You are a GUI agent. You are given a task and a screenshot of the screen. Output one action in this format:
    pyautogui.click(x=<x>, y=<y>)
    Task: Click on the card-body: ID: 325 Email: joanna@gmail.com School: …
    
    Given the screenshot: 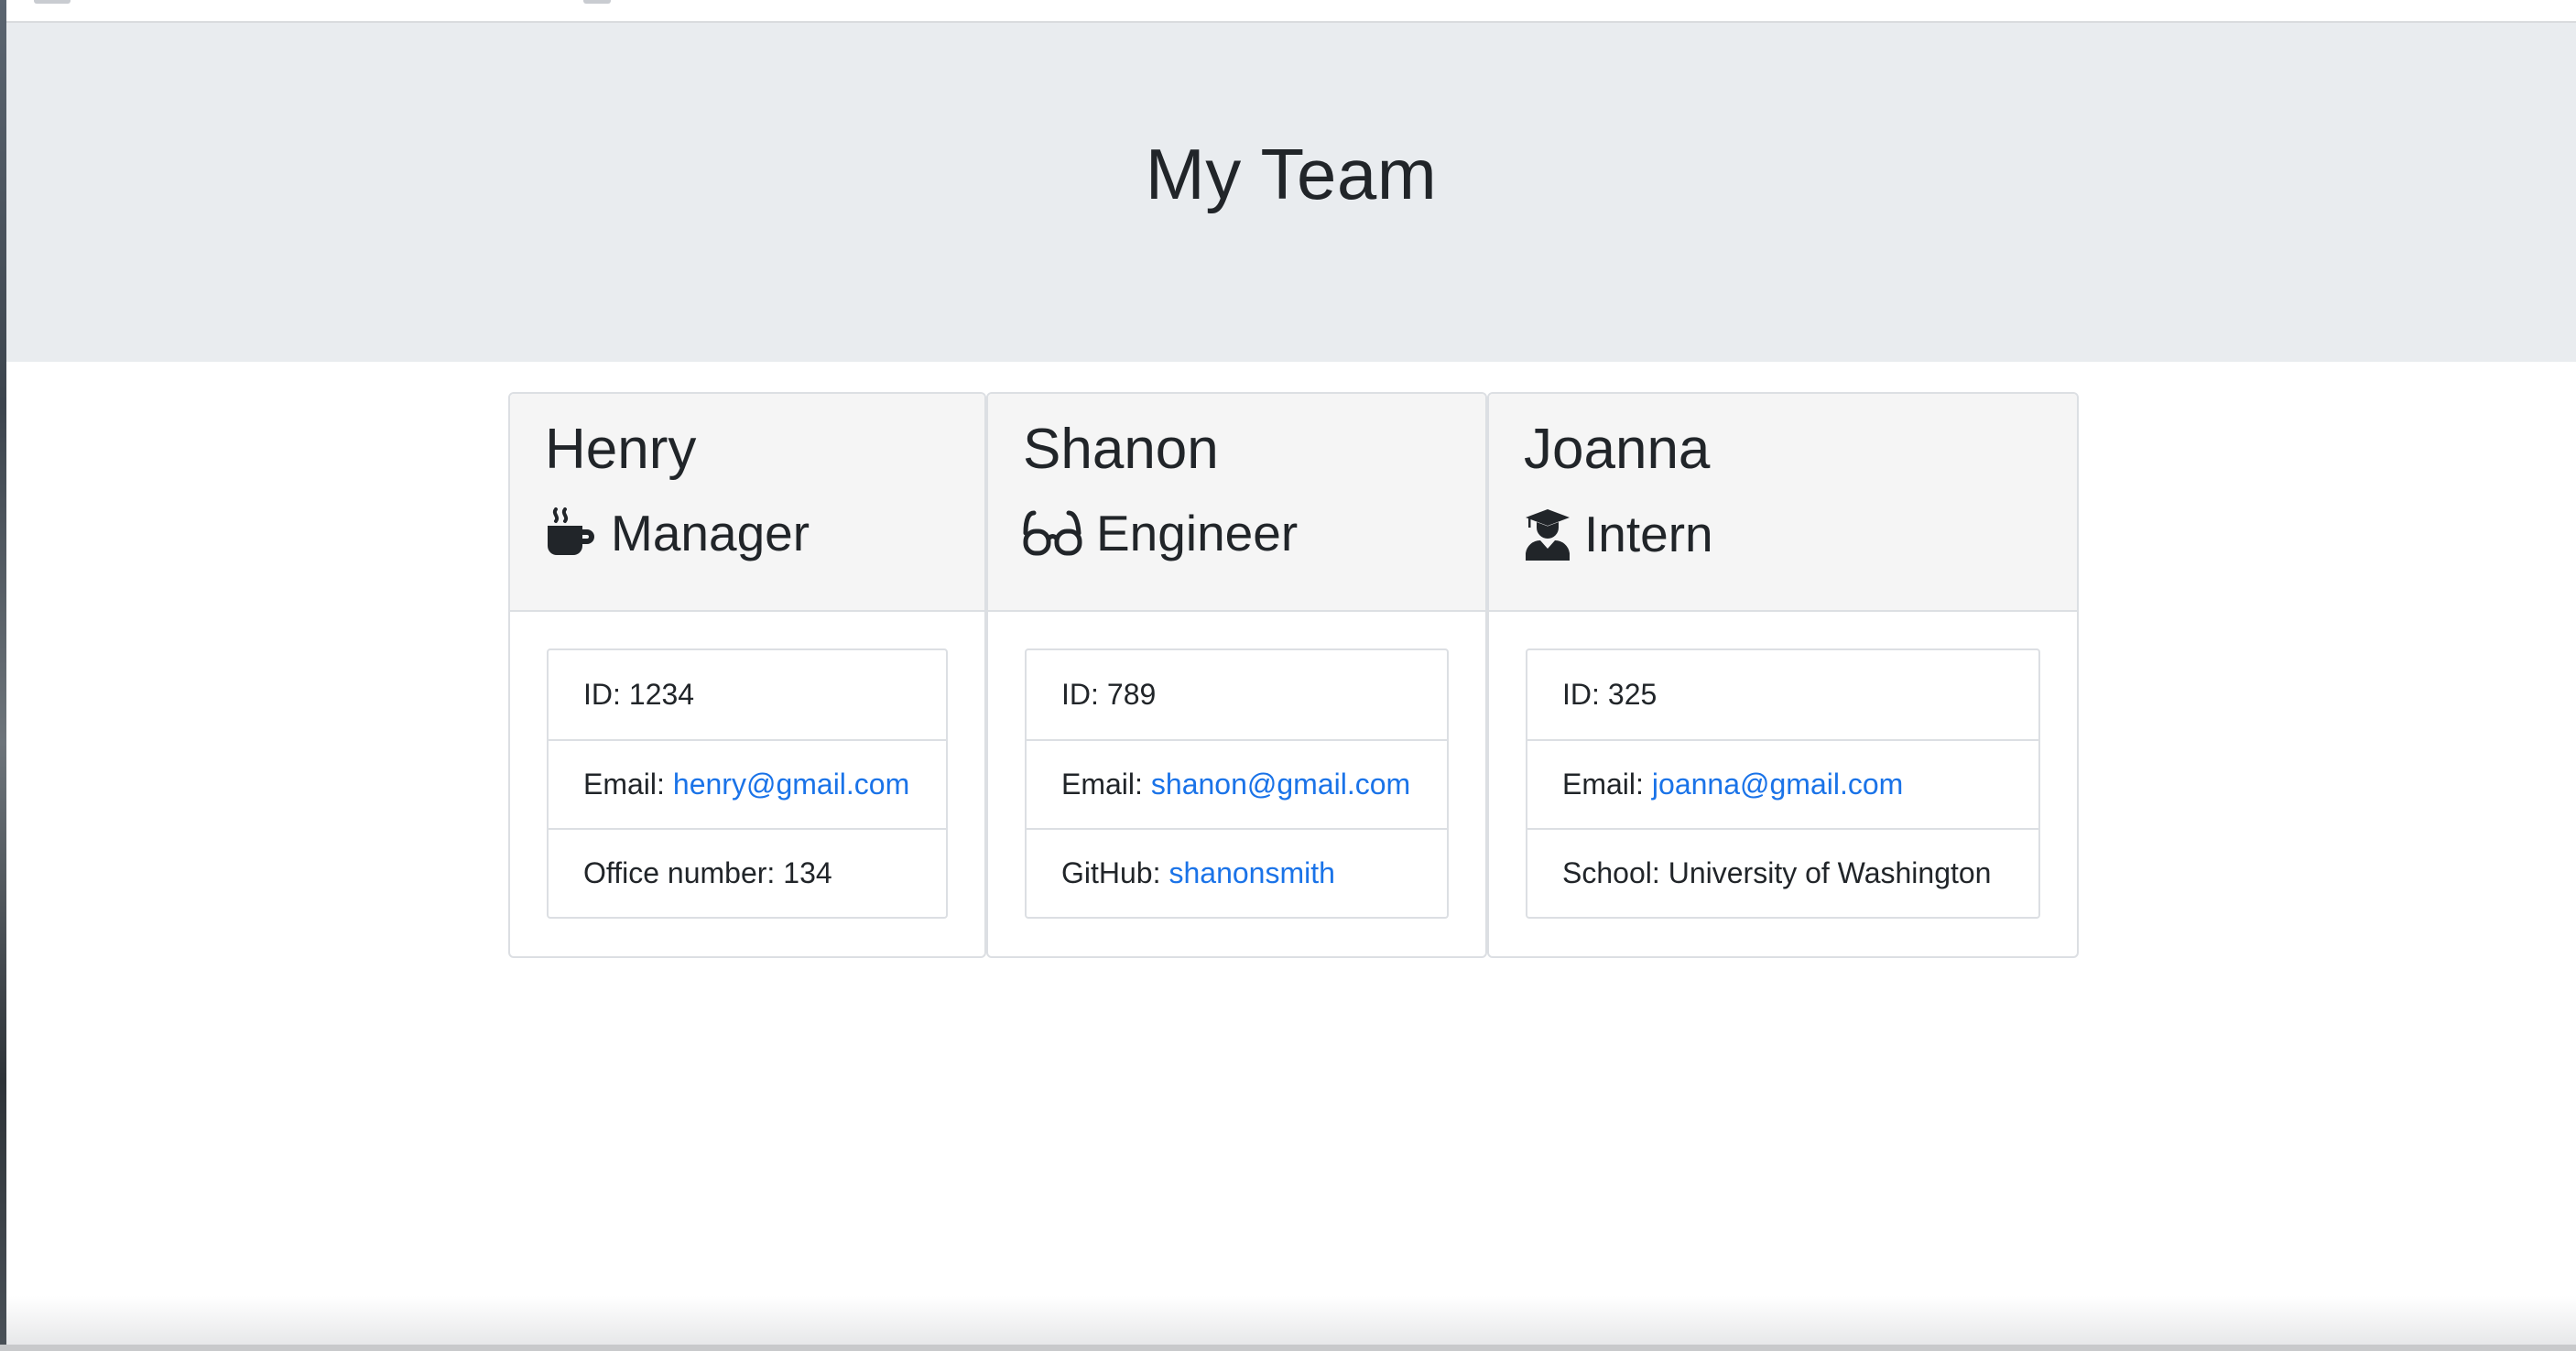 What is the action you would take?
    pyautogui.click(x=1783, y=783)
    